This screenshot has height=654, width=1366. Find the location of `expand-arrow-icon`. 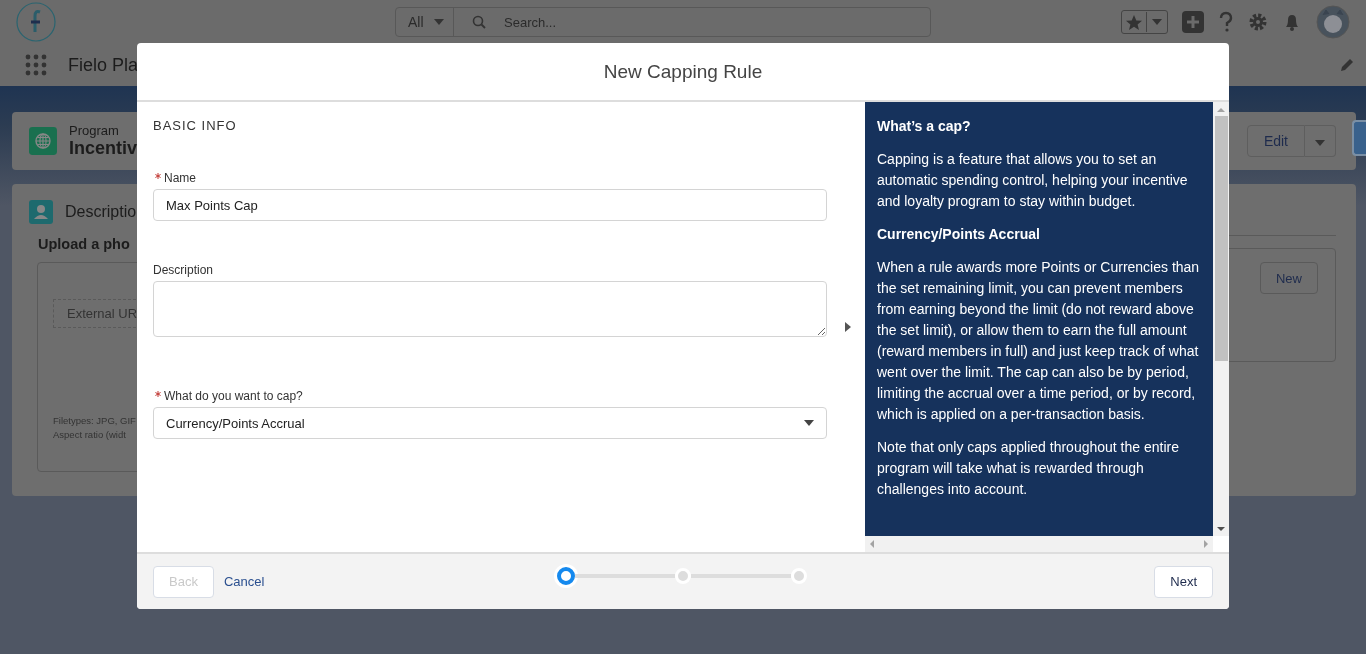

expand-arrow-icon is located at coordinates (848, 327).